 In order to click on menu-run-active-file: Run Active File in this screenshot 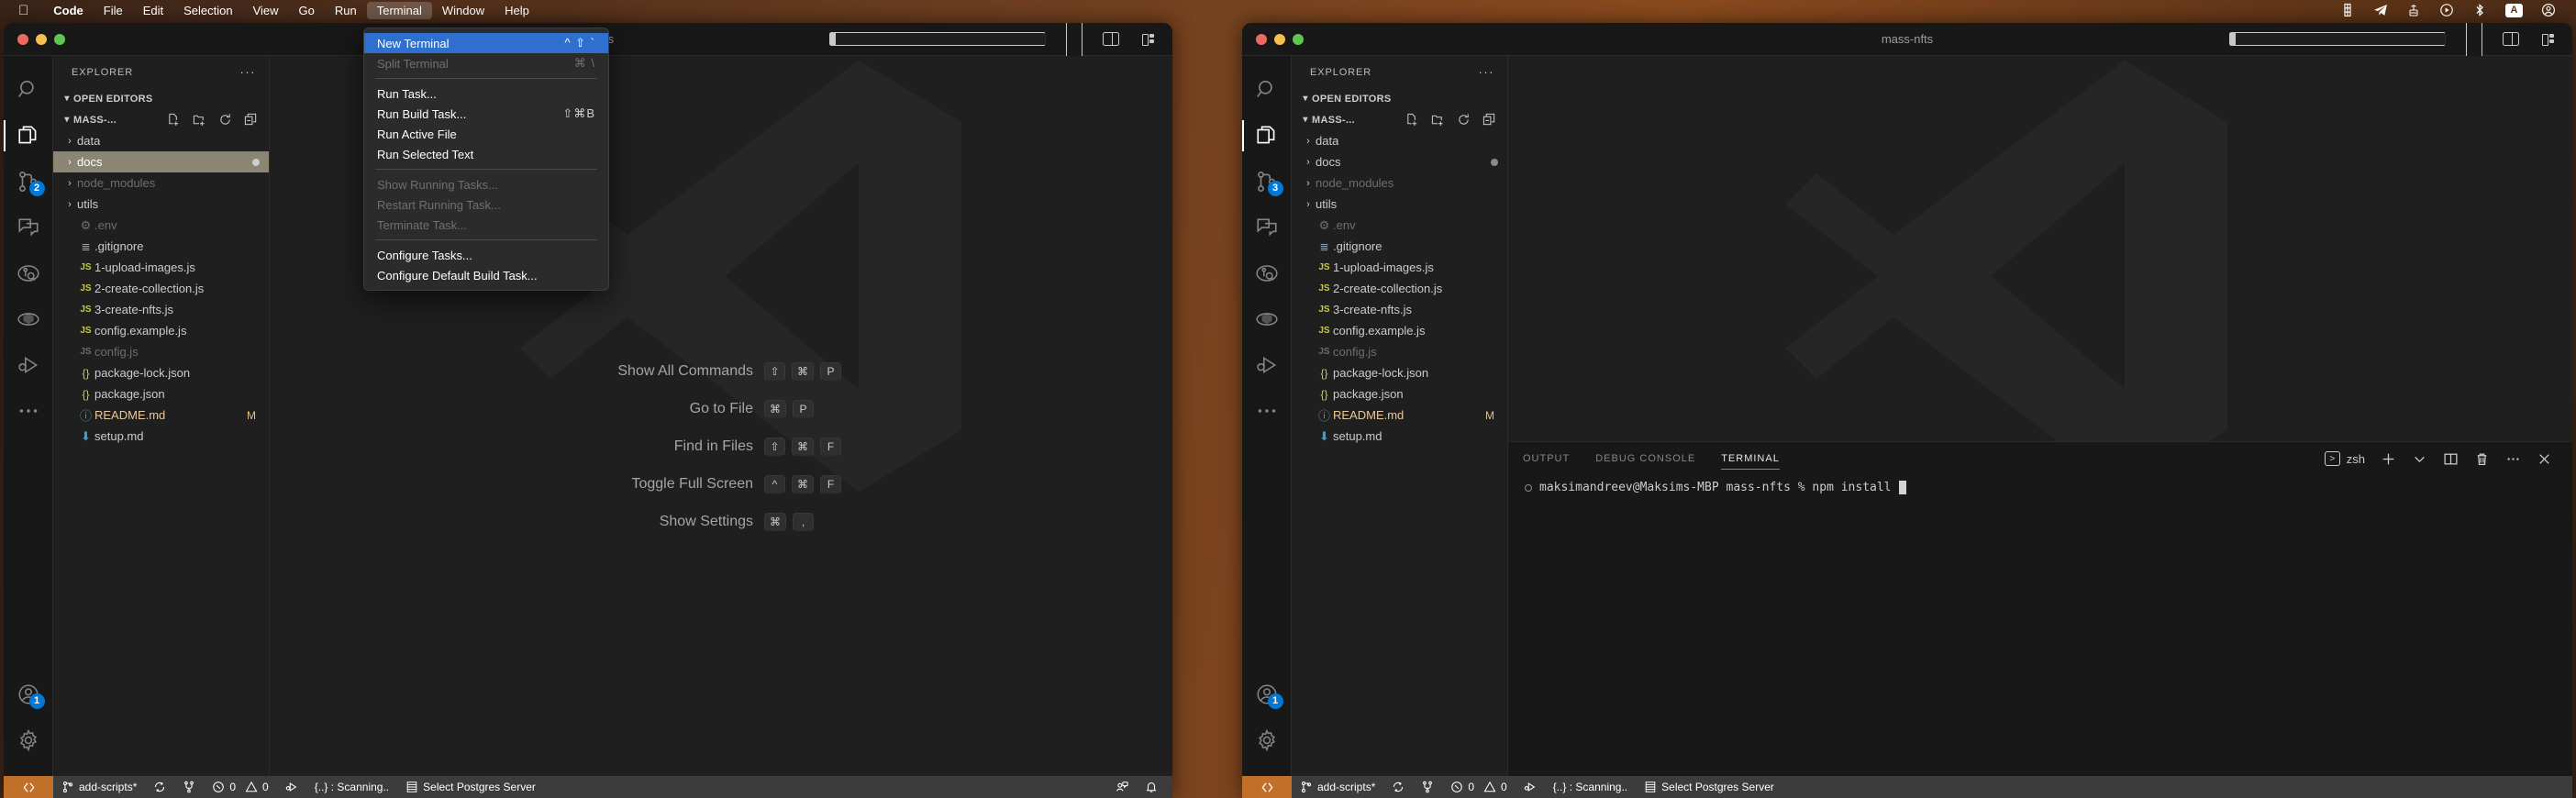, I will do `click(486, 134)`.